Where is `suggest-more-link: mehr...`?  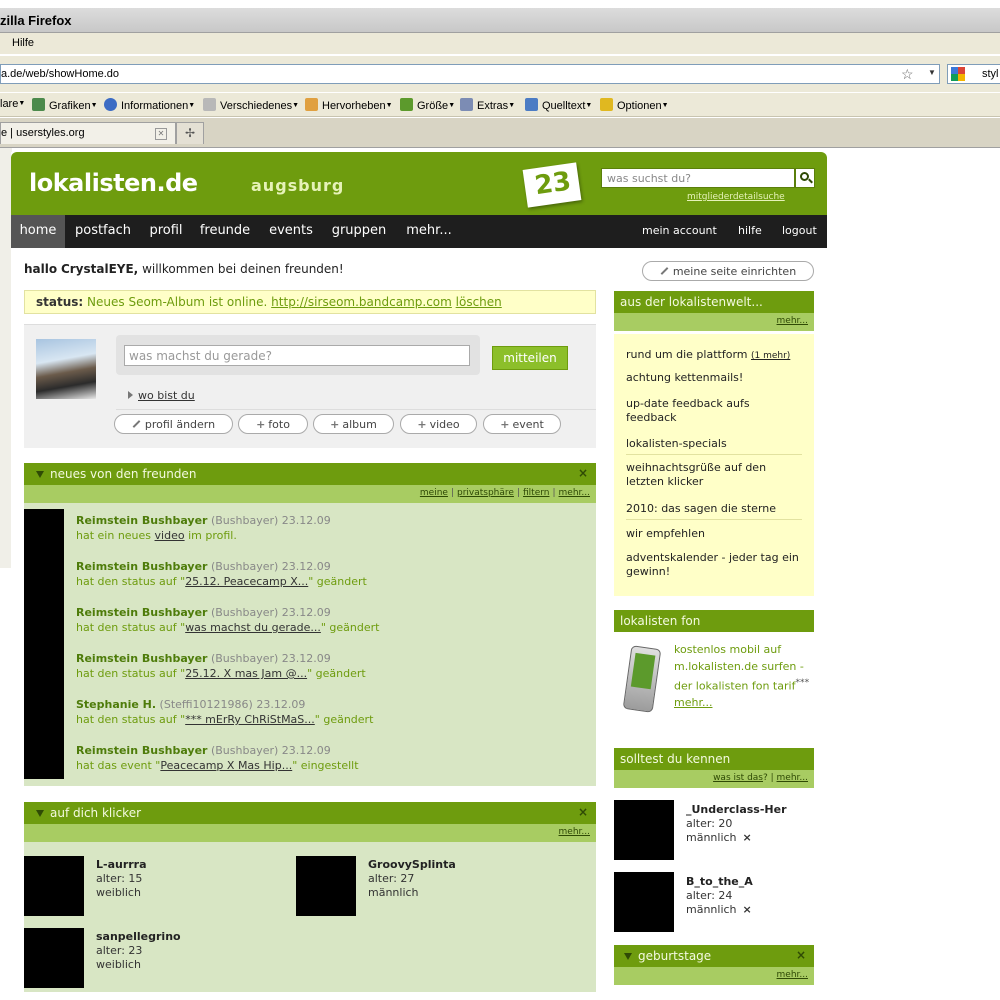 suggest-more-link: mehr... is located at coordinates (792, 778).